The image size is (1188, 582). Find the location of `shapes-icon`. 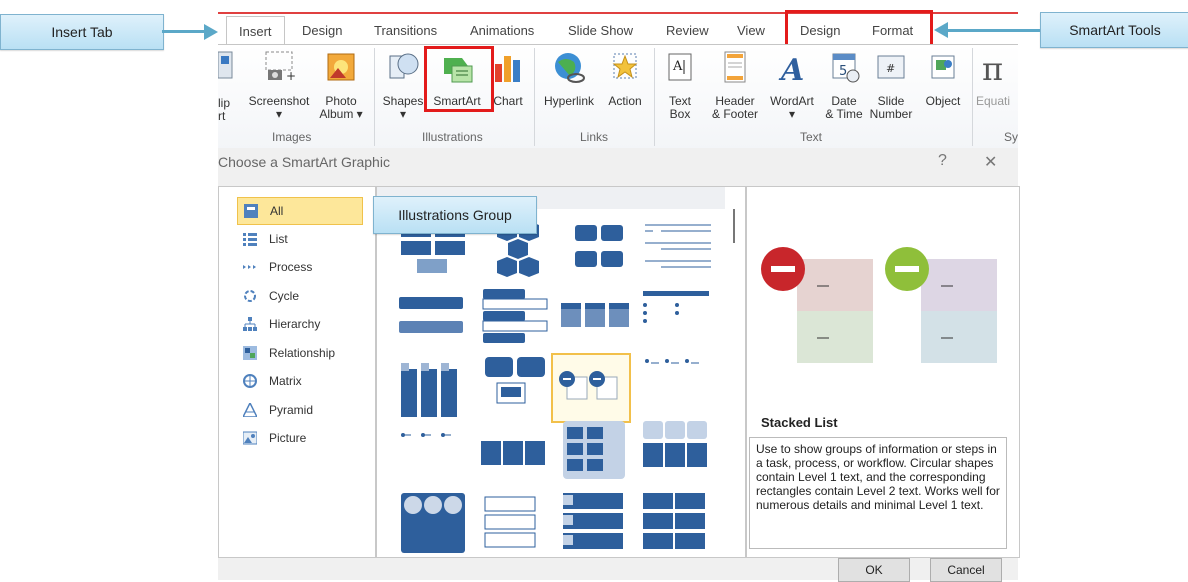

shapes-icon is located at coordinates (404, 66).